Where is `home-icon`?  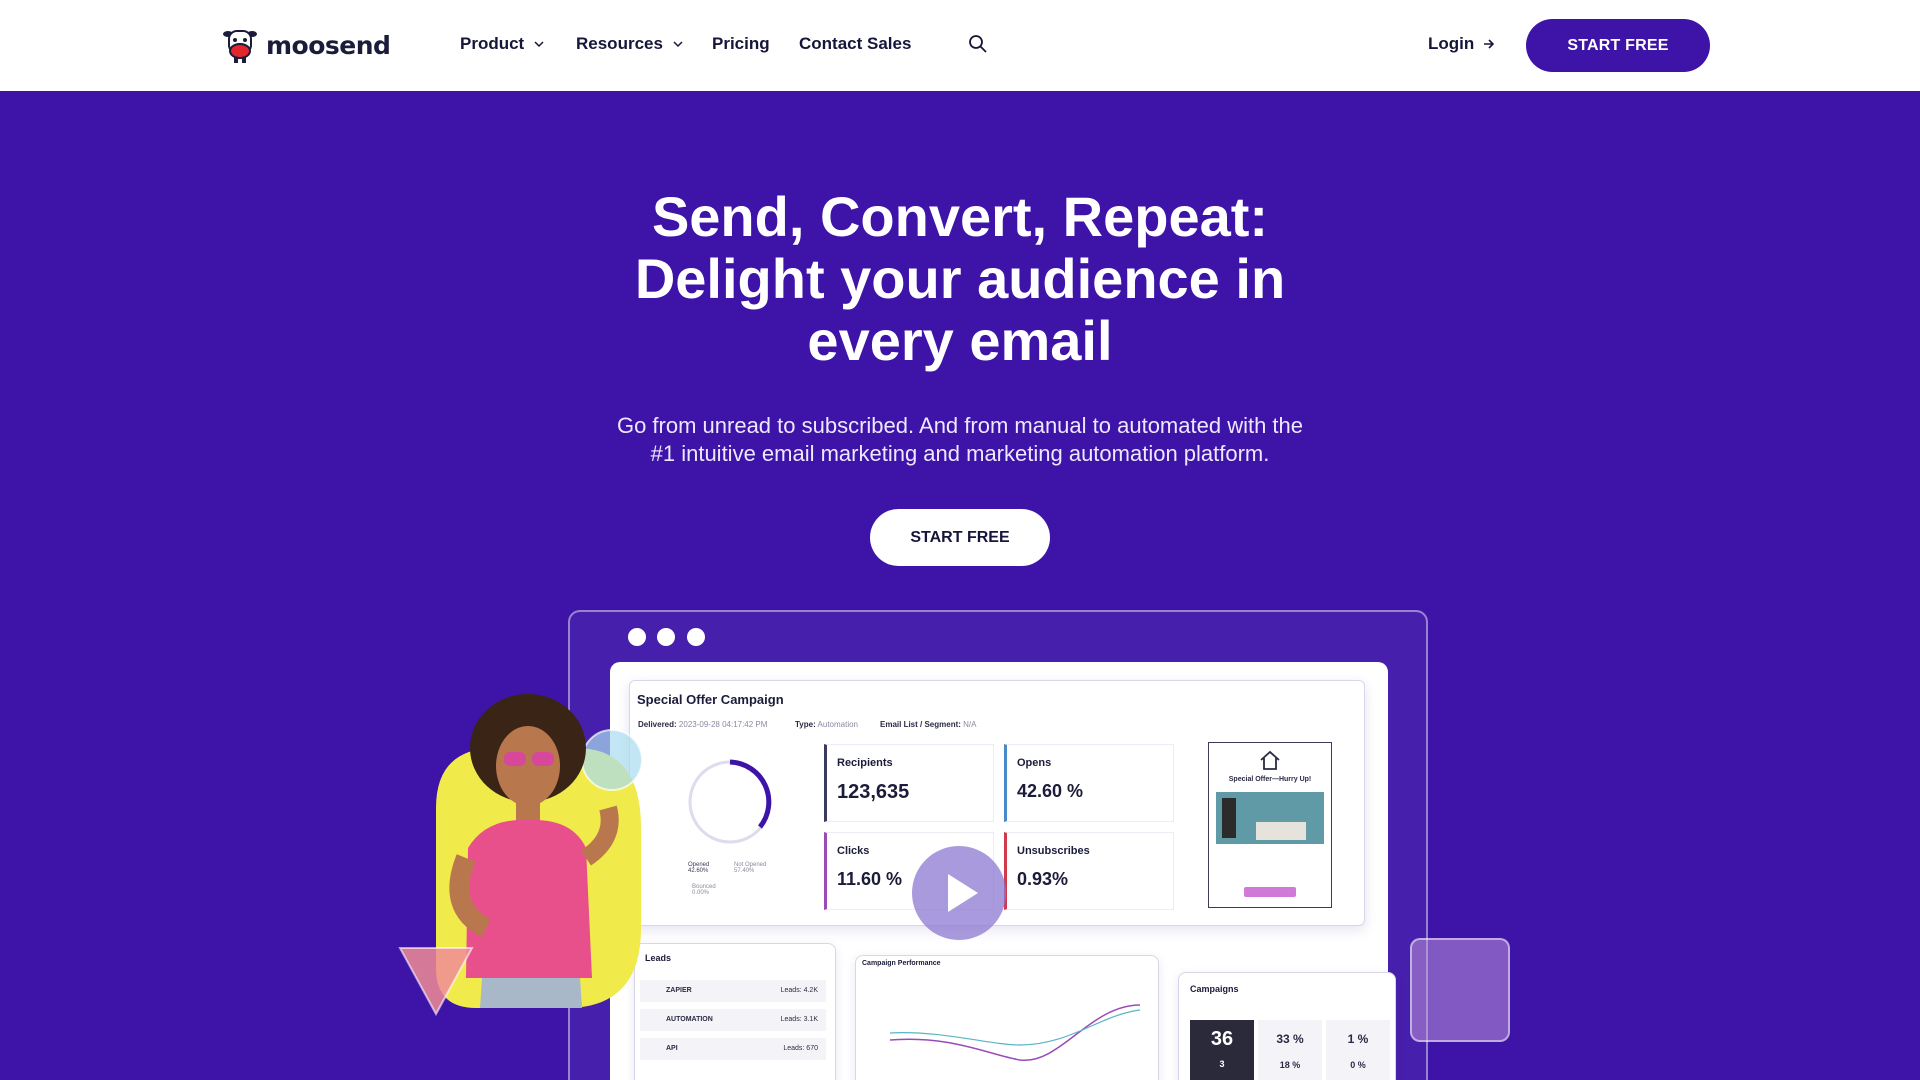
home-icon is located at coordinates (1270, 760).